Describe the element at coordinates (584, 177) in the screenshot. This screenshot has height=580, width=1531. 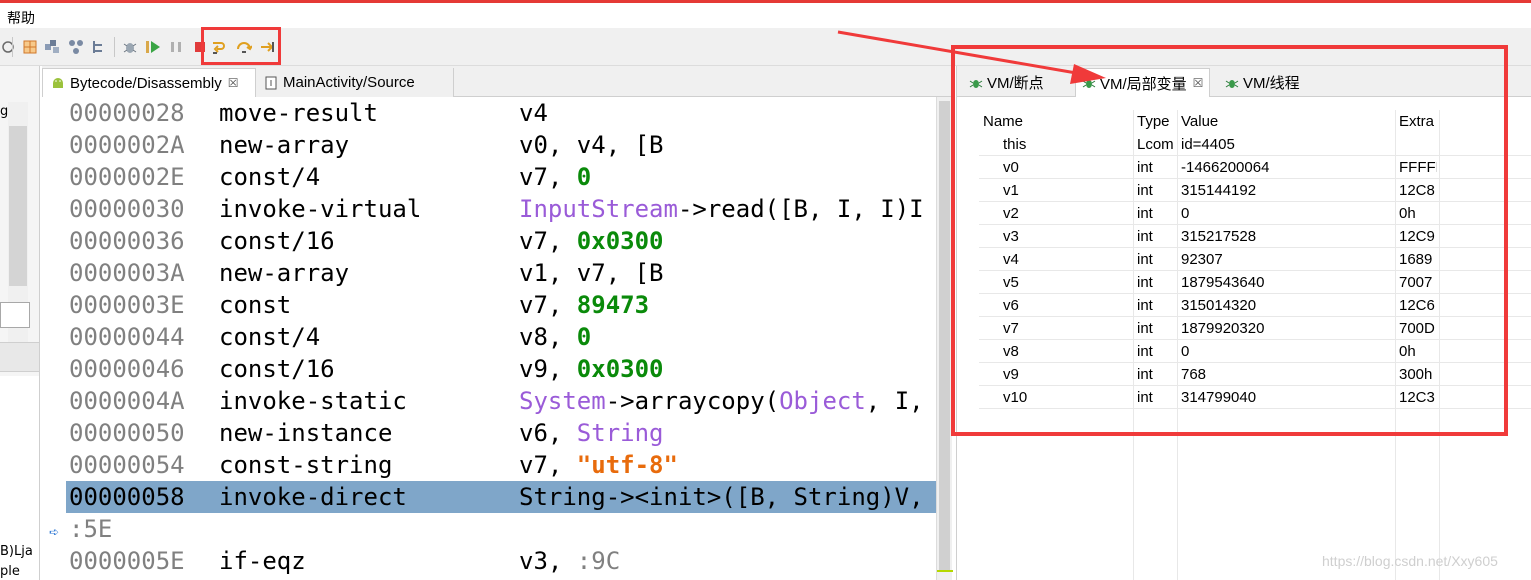
I see `code-token: 0` at that location.